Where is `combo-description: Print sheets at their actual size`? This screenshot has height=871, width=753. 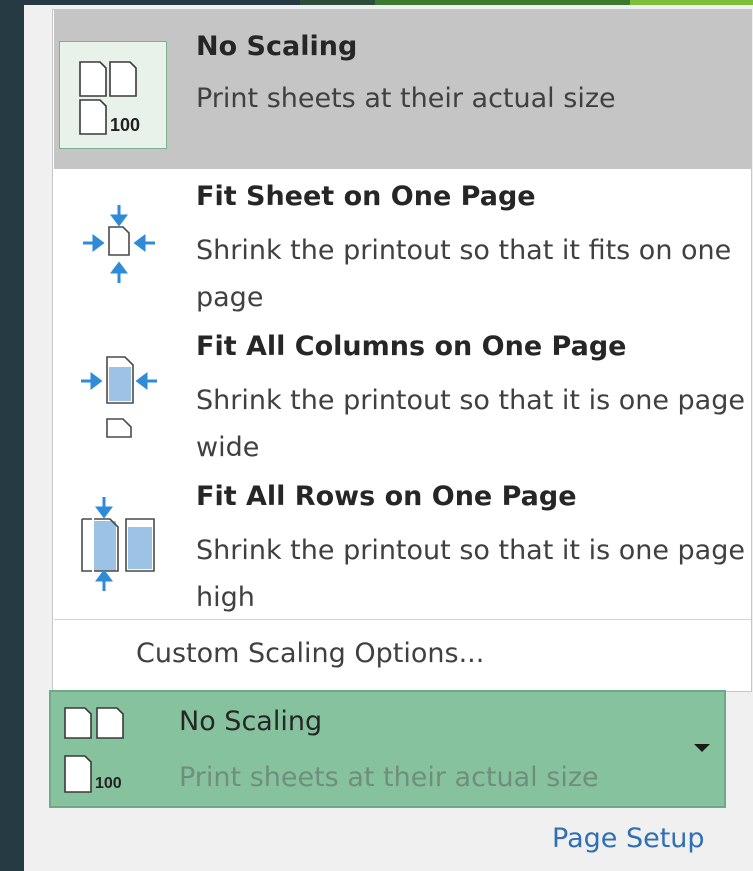
combo-description: Print sheets at their actual size is located at coordinates (389, 777).